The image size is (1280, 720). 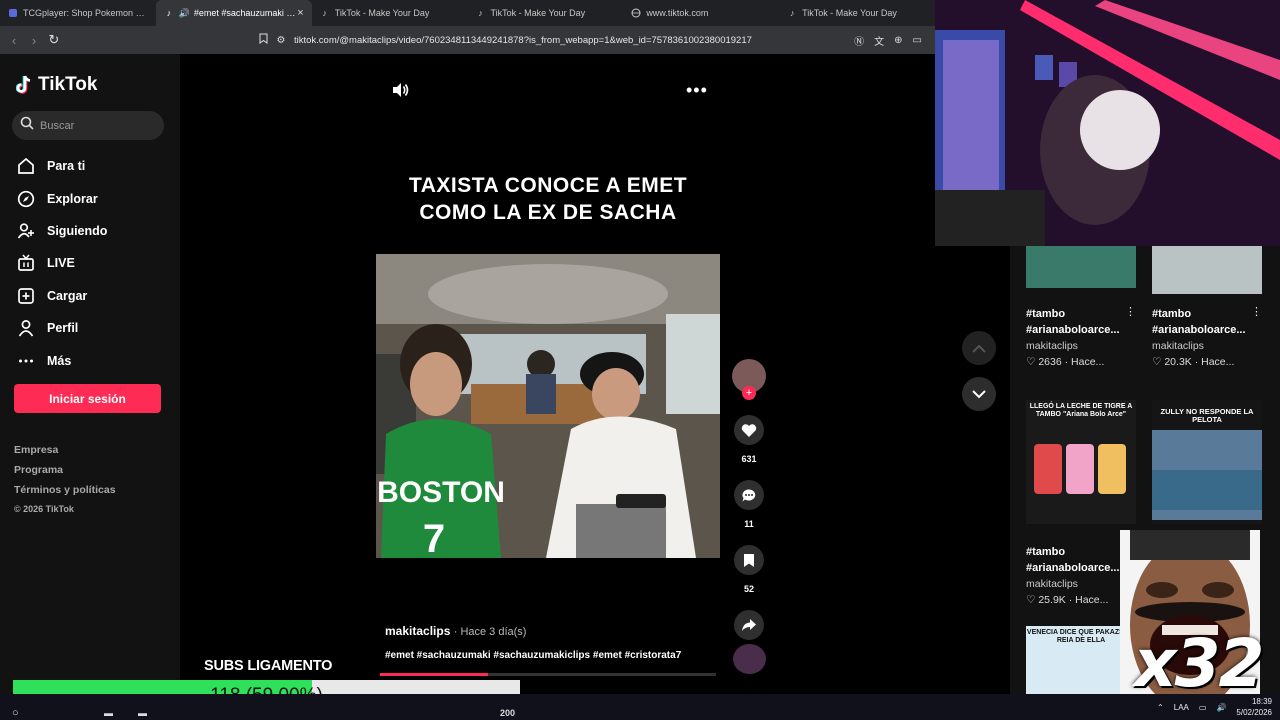 I want to click on more-options-icon: •••, so click(x=697, y=90).